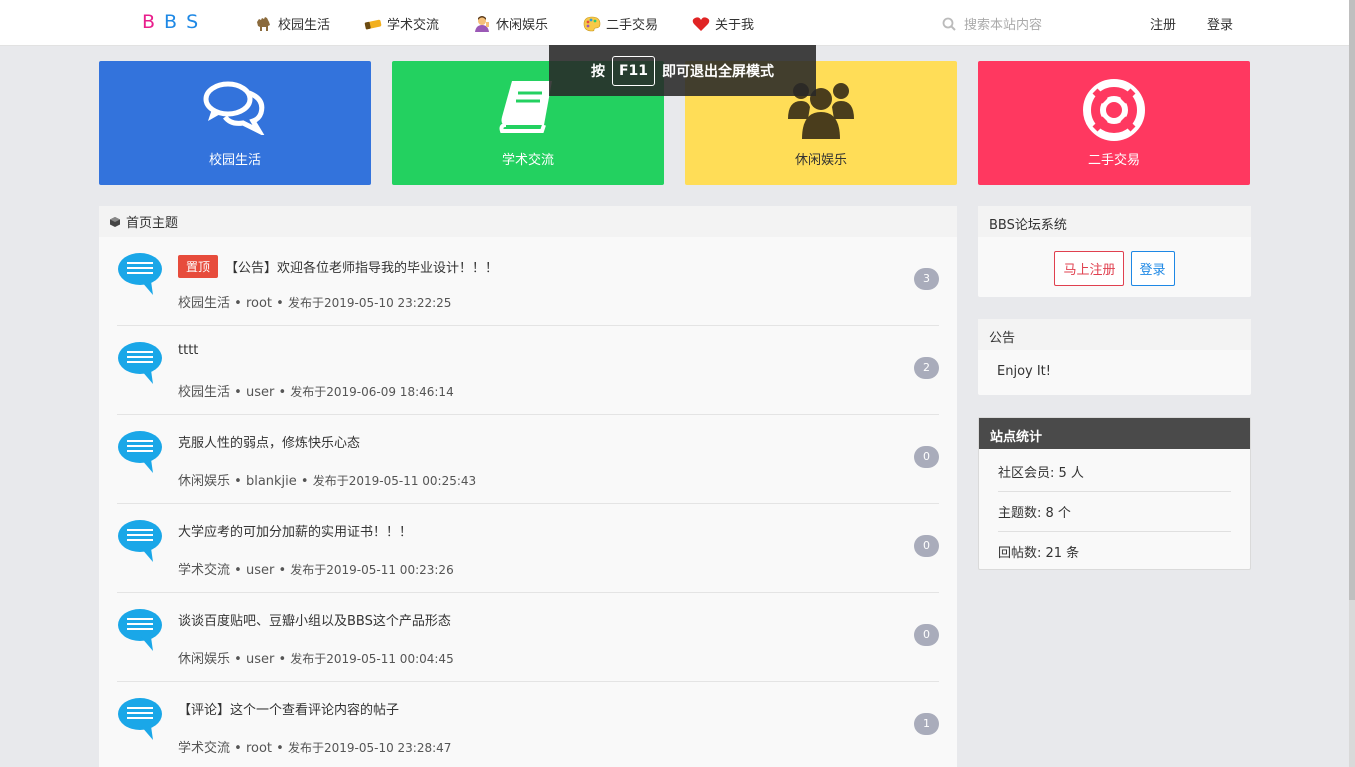 The height and width of the screenshot is (767, 1355). I want to click on fullscreen-toast: 按 F11 即可退出全屏模式, so click(682, 70).